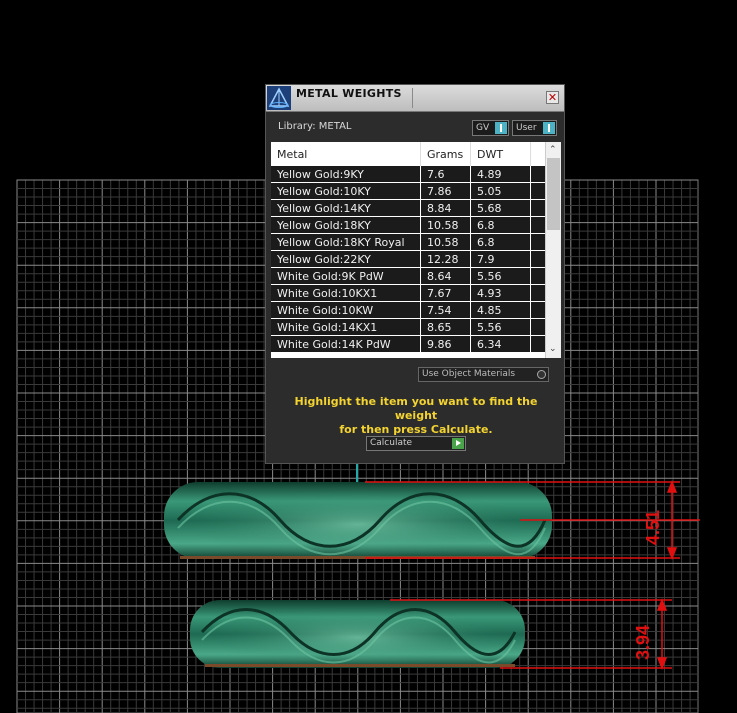  Describe the element at coordinates (443, 259) in the screenshot. I see `grams-cell: 12.28` at that location.